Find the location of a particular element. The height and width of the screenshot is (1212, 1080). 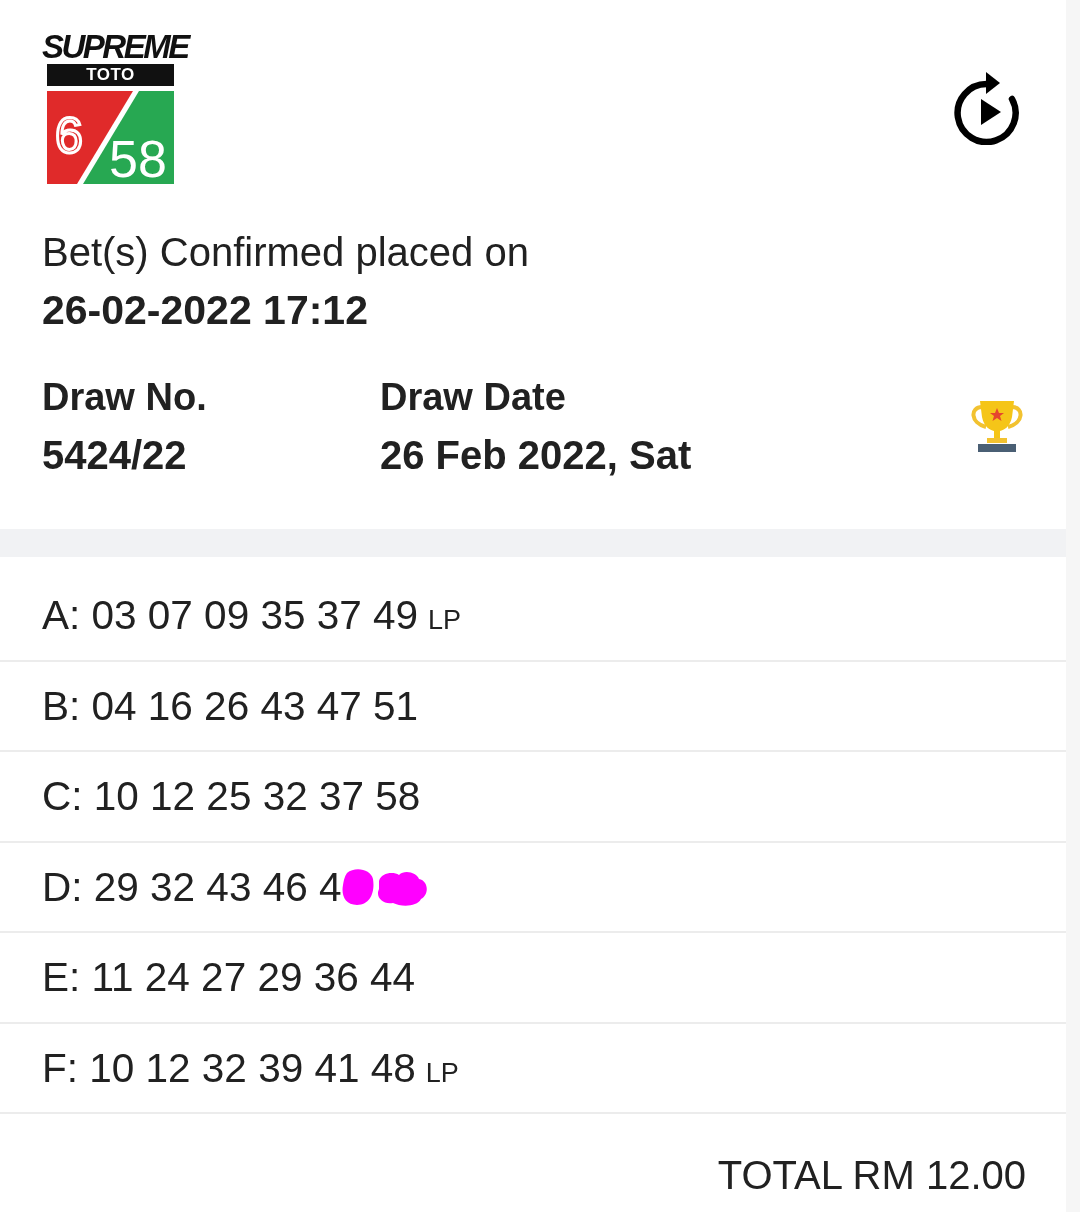

confirmation-text: Bet(s) Confirmed placed on is located at coordinates (286, 252).